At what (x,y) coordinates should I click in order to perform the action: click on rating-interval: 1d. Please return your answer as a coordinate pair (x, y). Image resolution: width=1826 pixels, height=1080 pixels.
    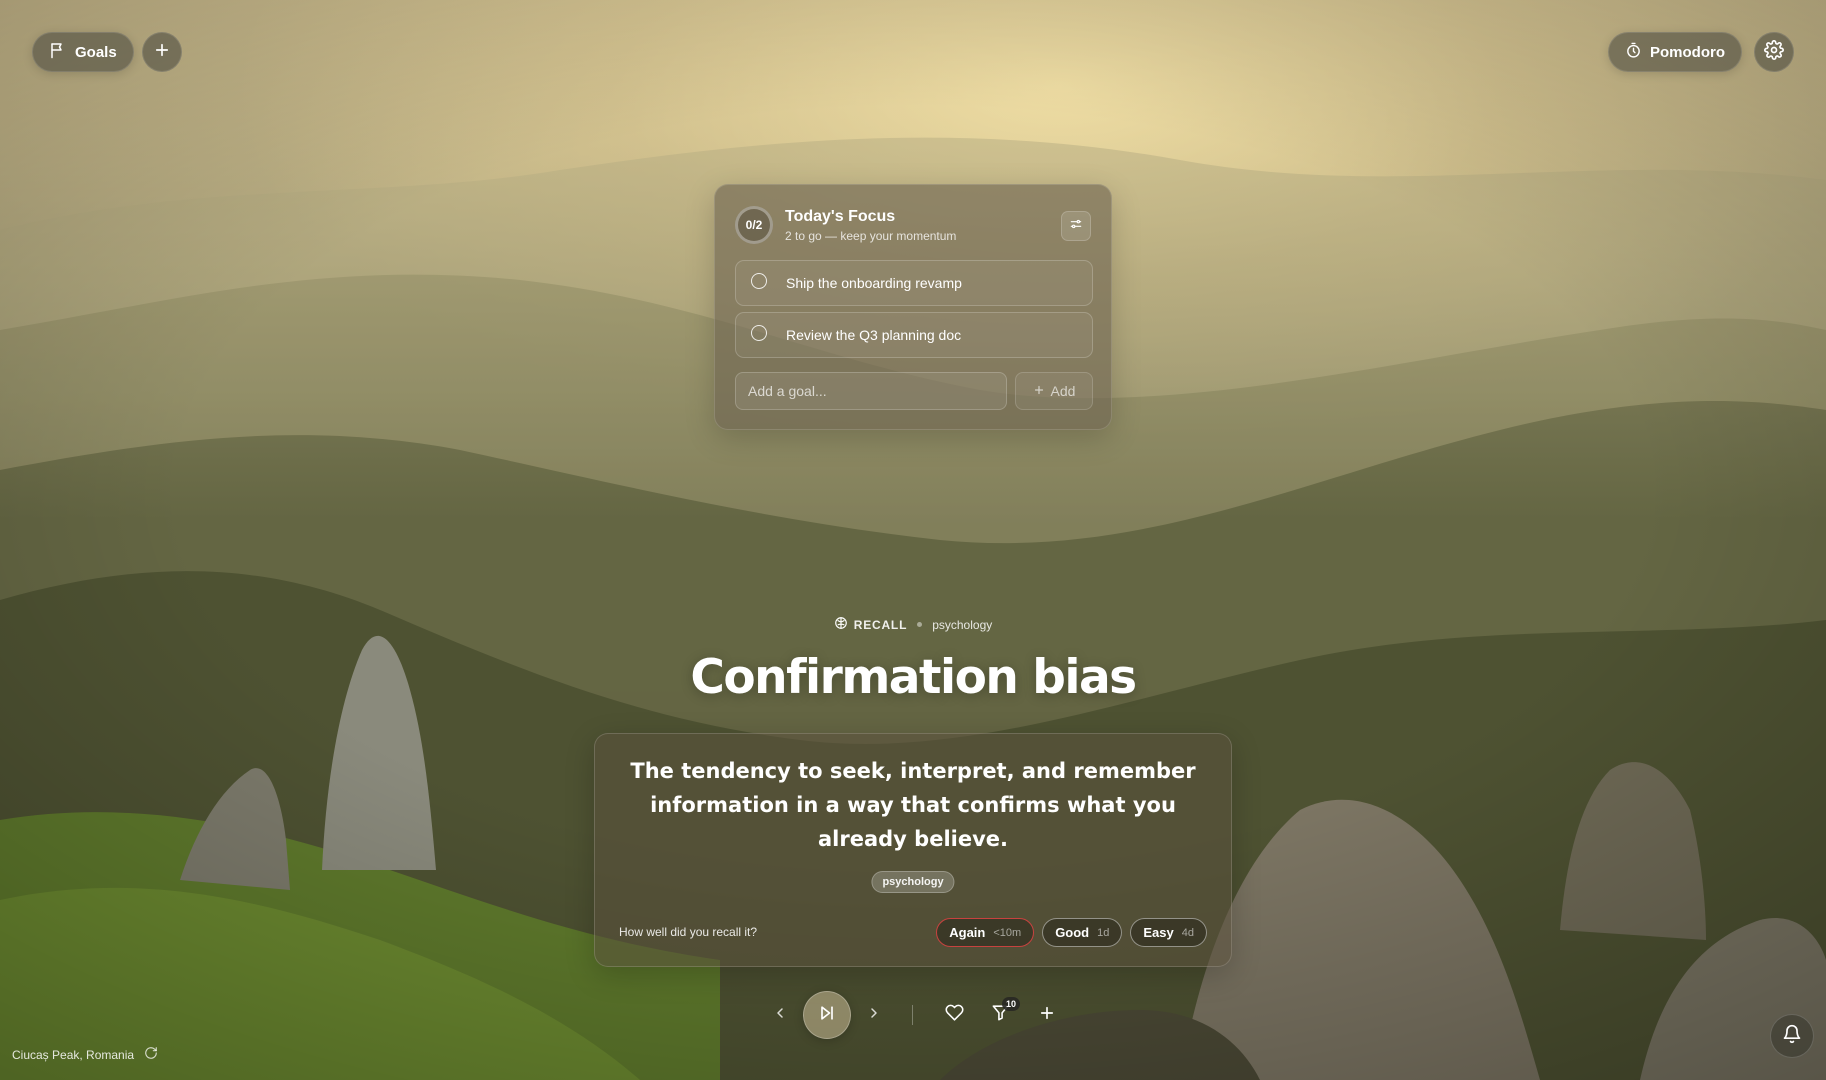
    Looking at the image, I should click on (1103, 932).